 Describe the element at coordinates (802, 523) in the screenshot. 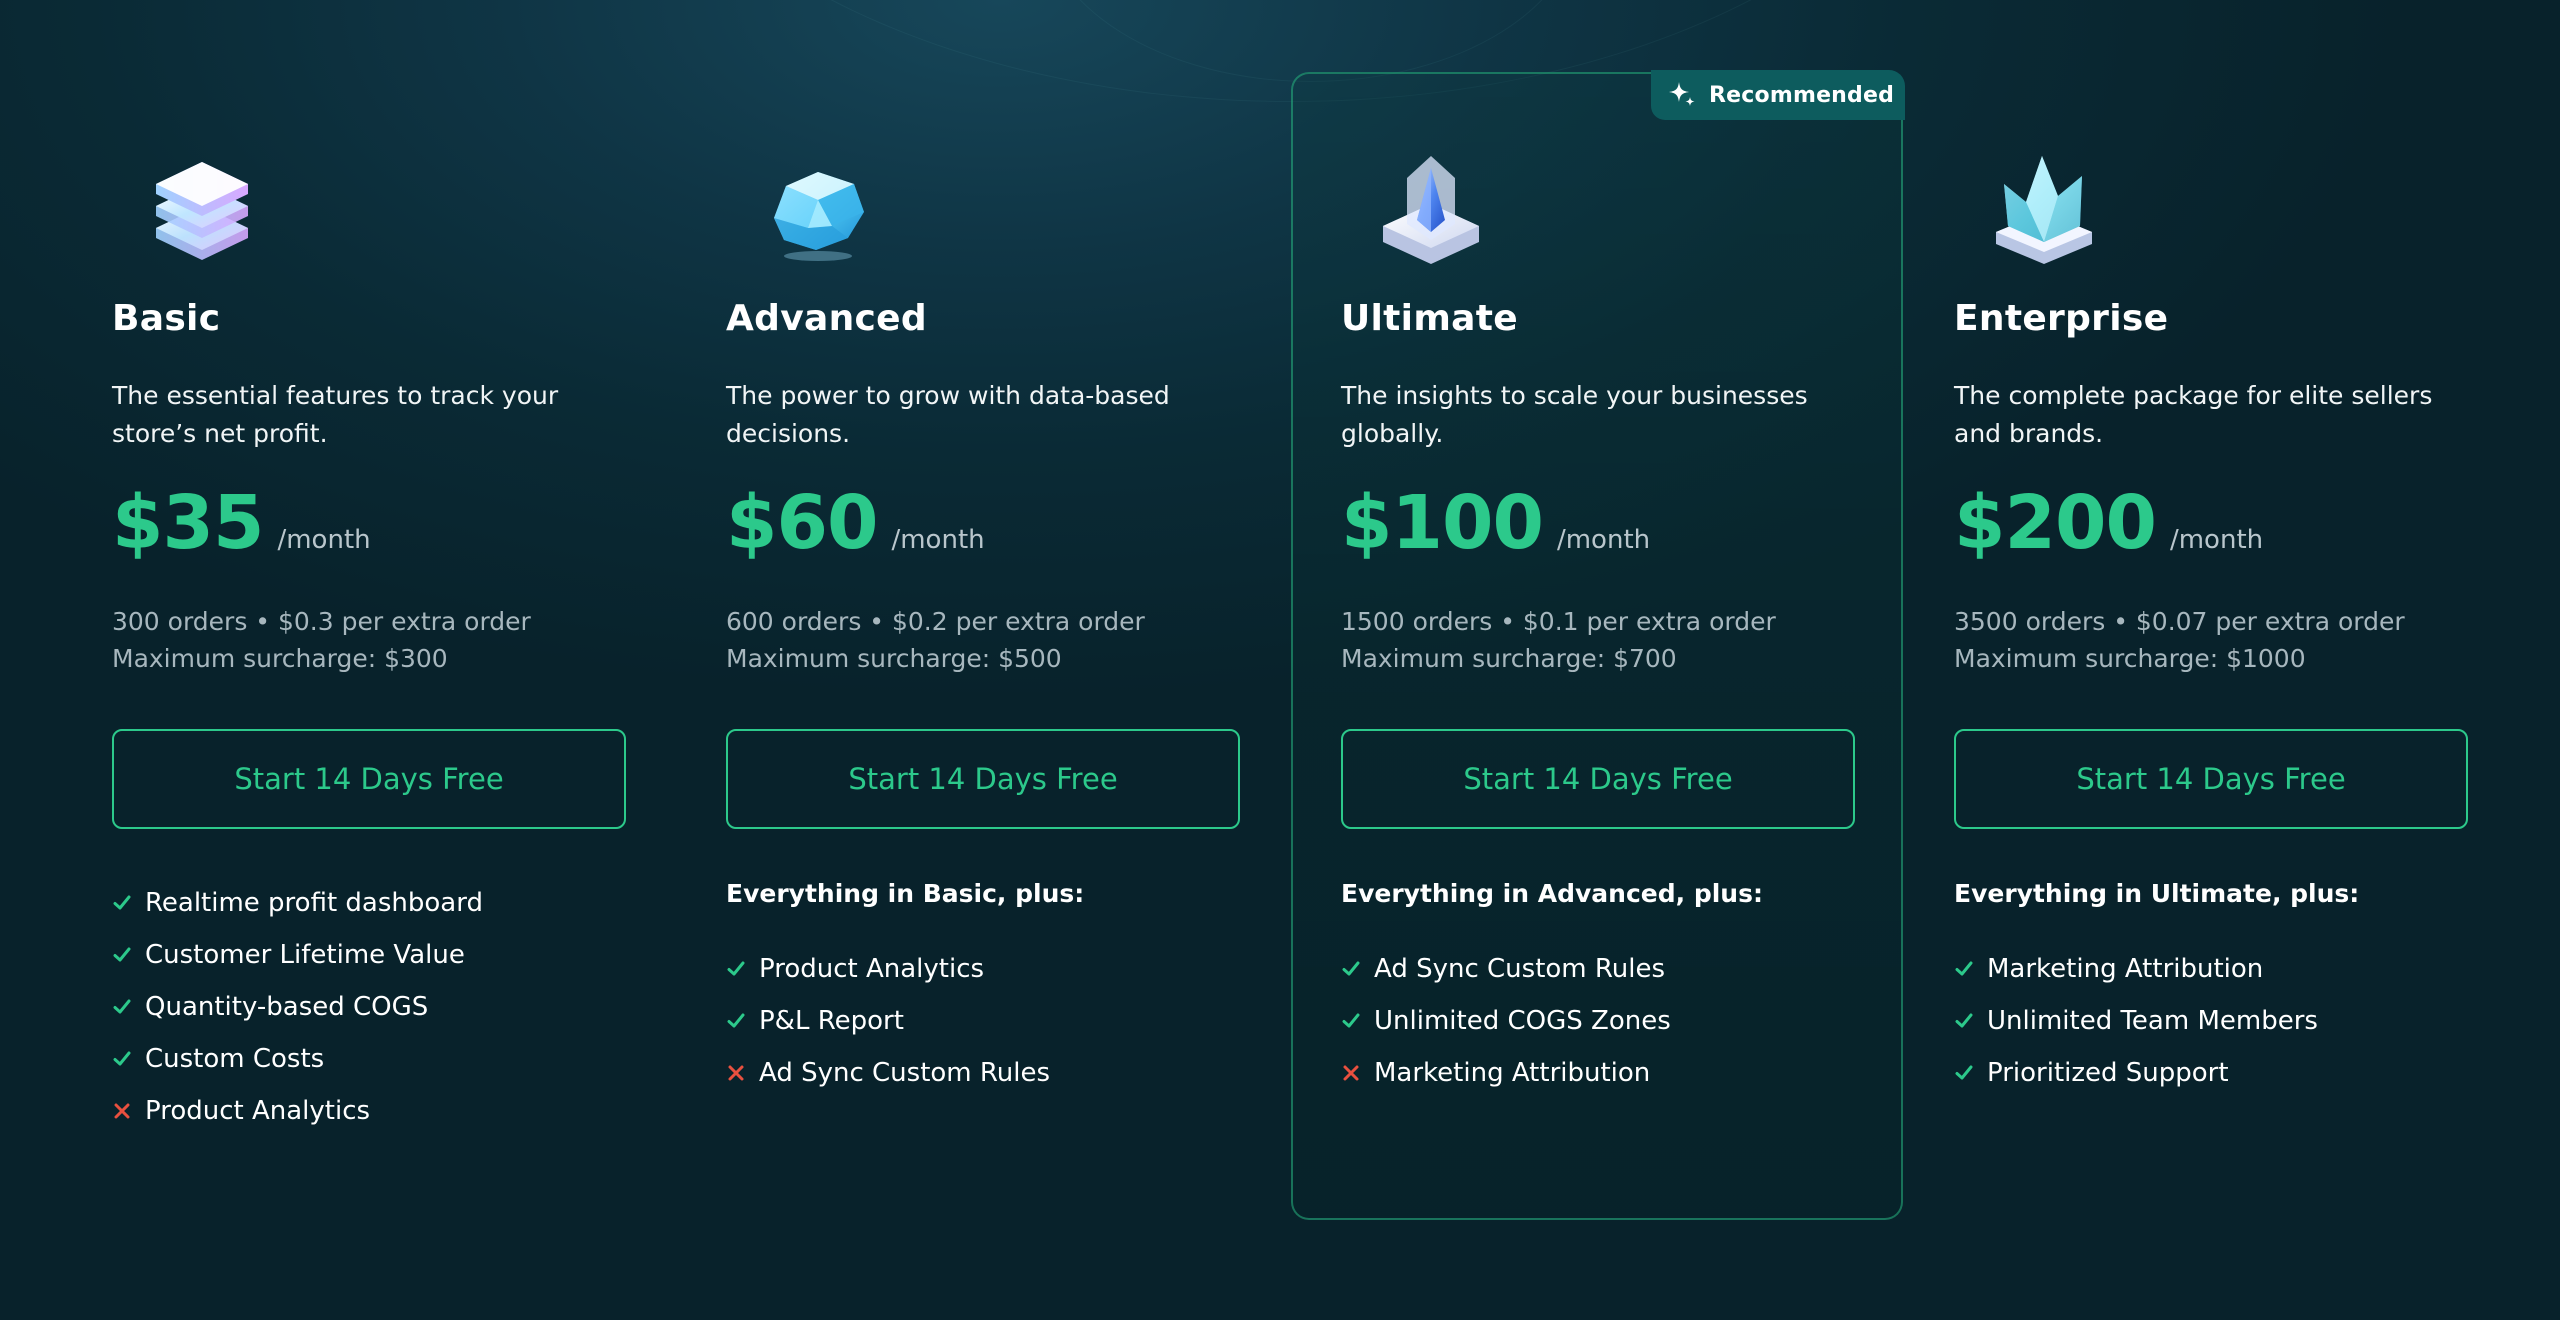

I see `plan-price: $60` at that location.